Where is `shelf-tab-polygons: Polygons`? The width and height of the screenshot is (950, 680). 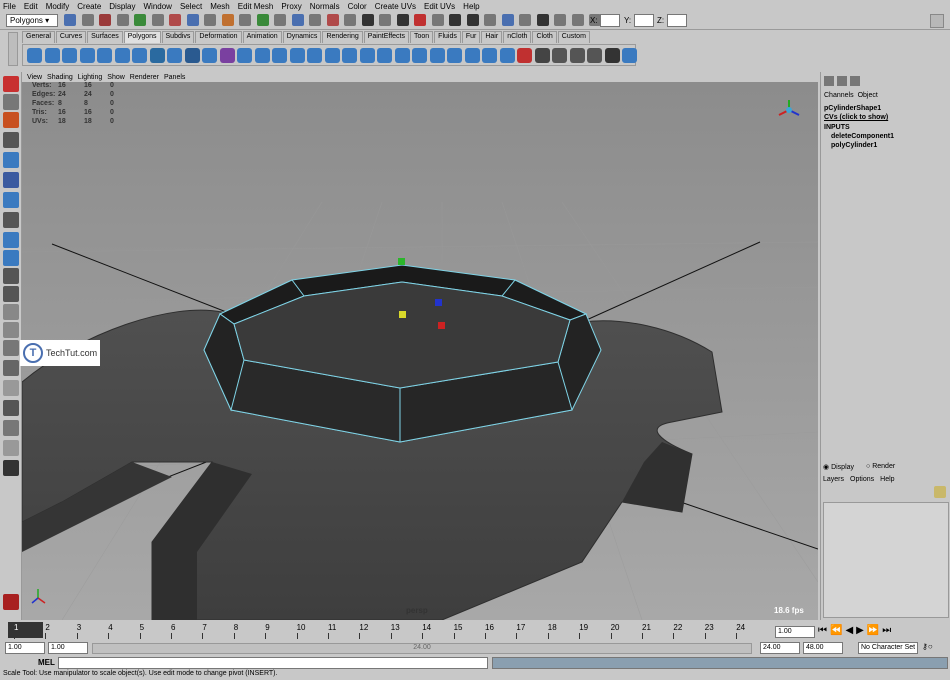 shelf-tab-polygons: Polygons is located at coordinates (142, 37).